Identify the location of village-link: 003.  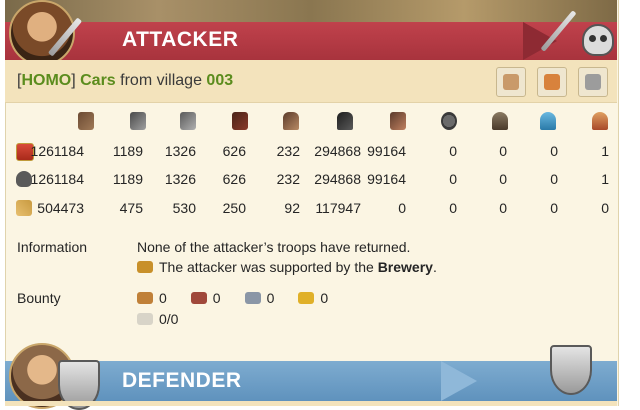
(219, 80).